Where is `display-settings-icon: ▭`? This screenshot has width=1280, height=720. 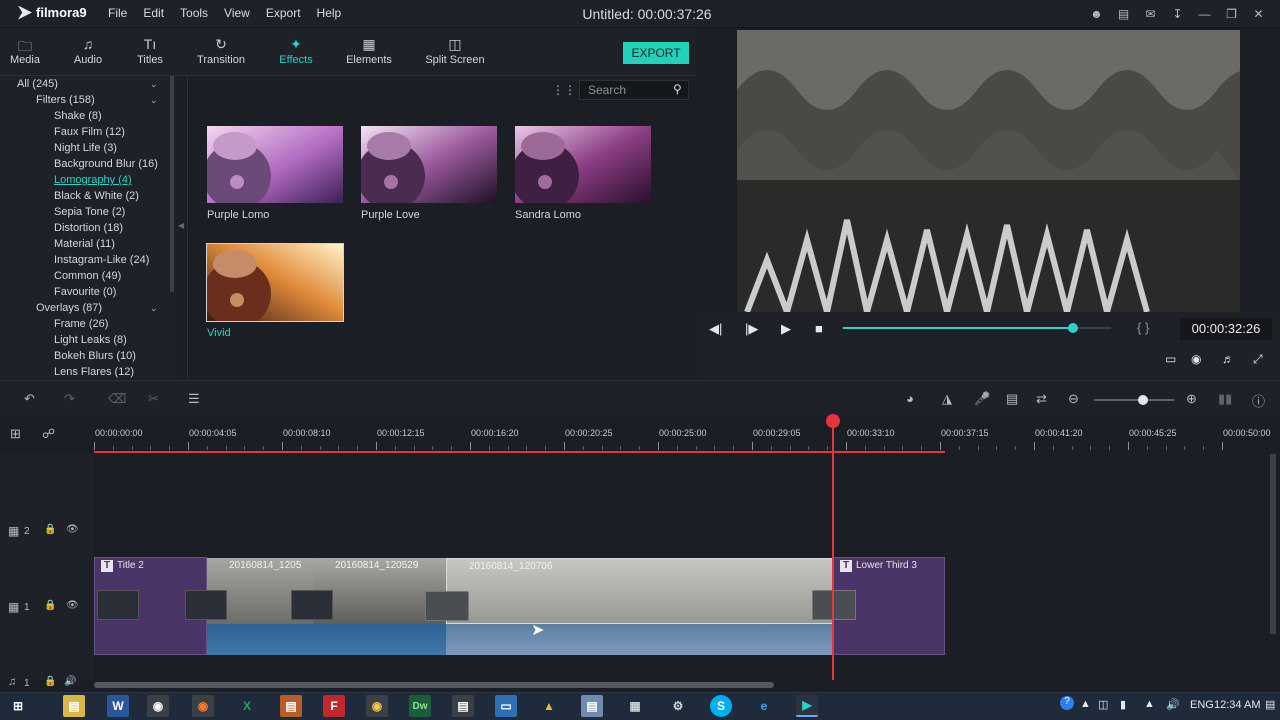
display-settings-icon: ▭ is located at coordinates (1170, 359).